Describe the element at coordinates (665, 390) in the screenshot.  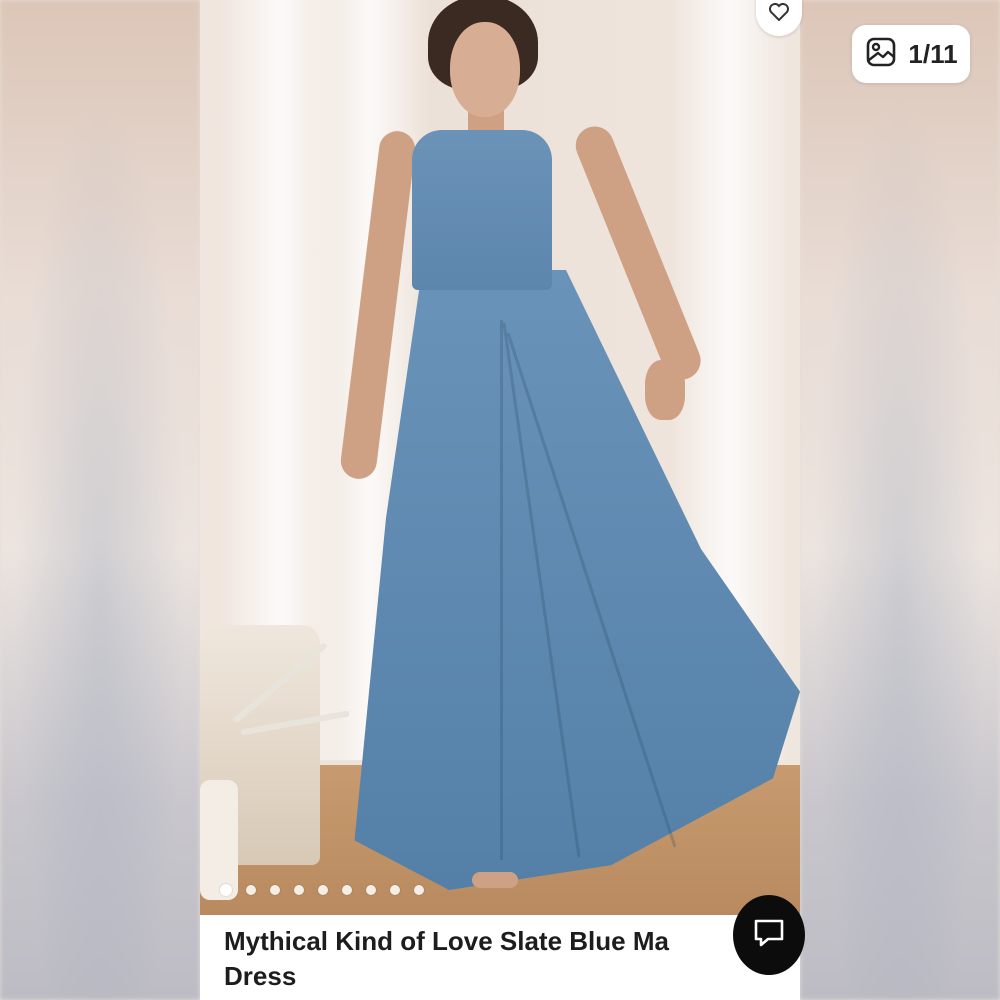
I see `model-hand` at that location.